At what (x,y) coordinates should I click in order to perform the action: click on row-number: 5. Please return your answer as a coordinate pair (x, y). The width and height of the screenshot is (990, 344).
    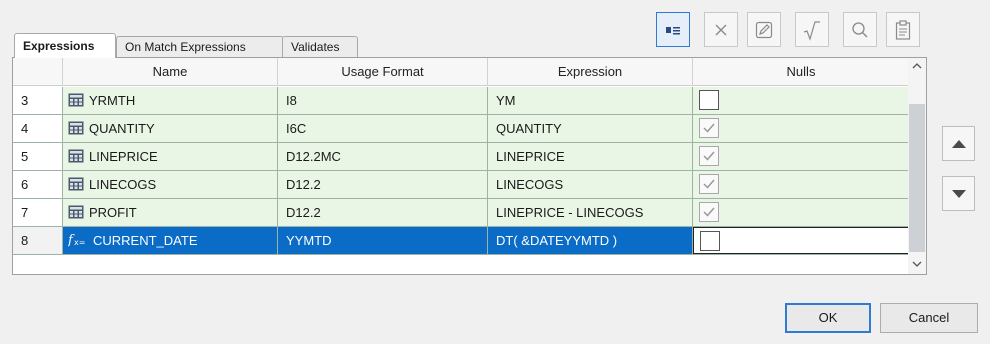
    Looking at the image, I should click on (38, 156).